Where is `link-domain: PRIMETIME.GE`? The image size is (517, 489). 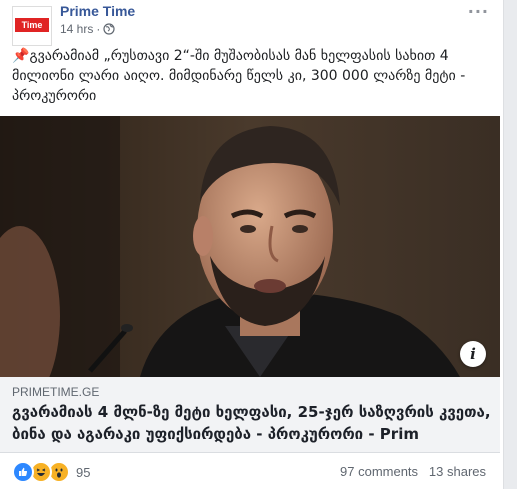 link-domain: PRIMETIME.GE is located at coordinates (56, 392).